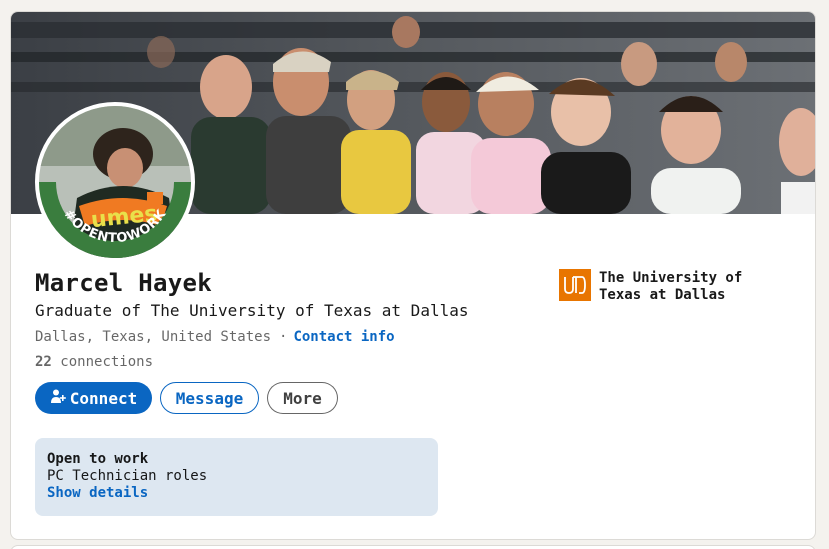  I want to click on more-button: More, so click(302, 398).